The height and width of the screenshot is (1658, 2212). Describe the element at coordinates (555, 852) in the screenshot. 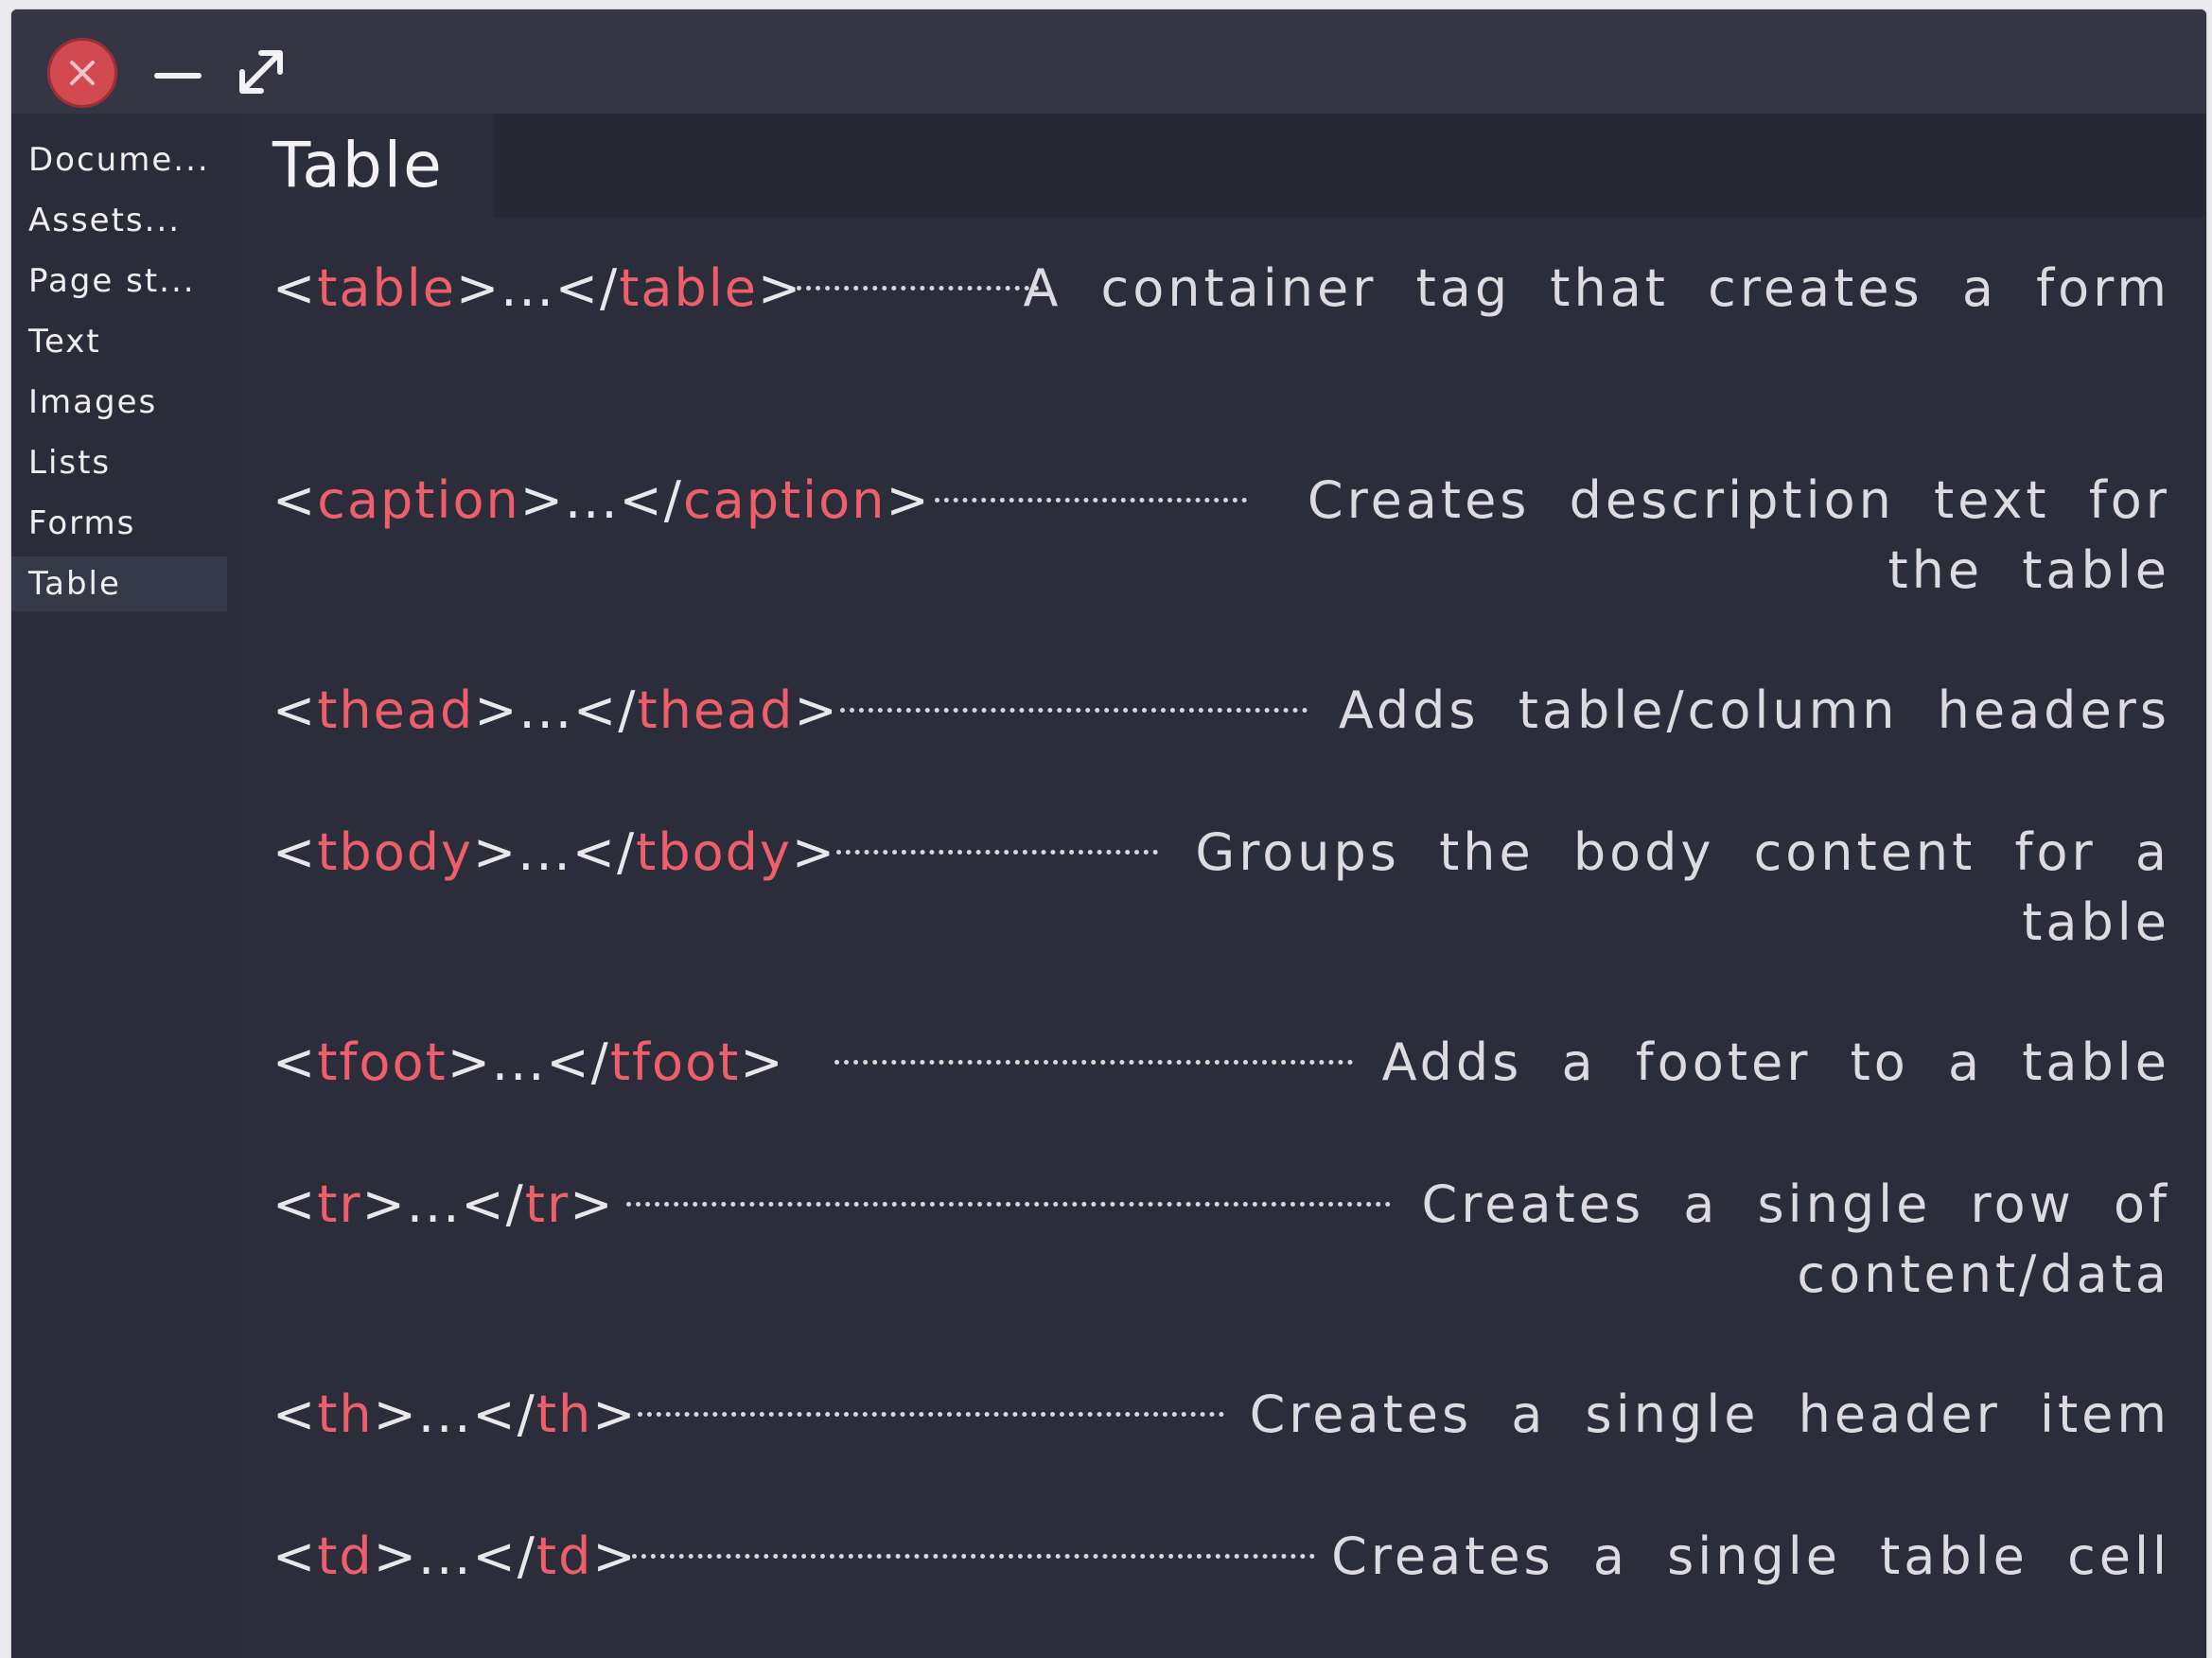

I see `tag-code: <tbody>...</tbody>` at that location.